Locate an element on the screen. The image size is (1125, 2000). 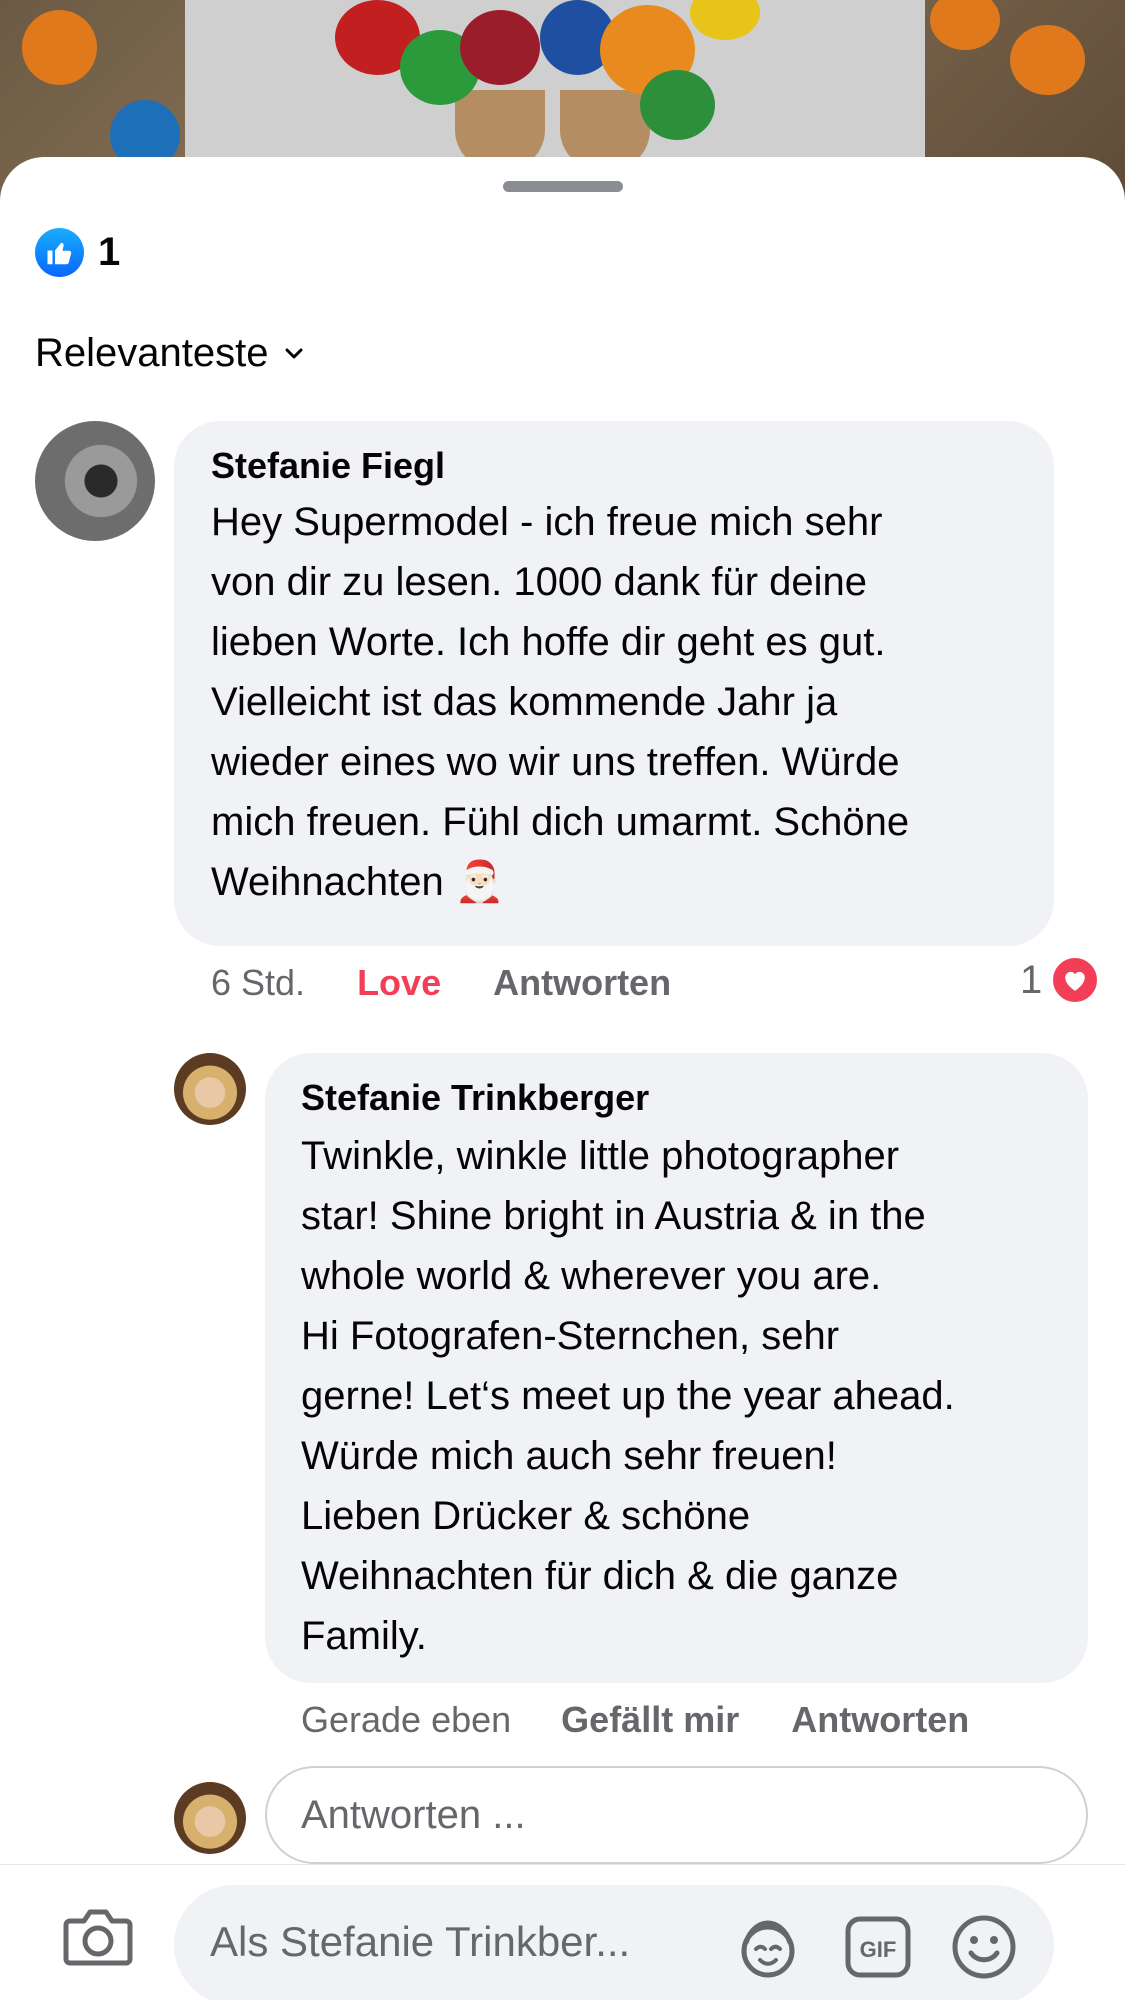
comment-composer-bar: Als Stefanie Trinkber... GIF is located at coordinates (562, 1932).